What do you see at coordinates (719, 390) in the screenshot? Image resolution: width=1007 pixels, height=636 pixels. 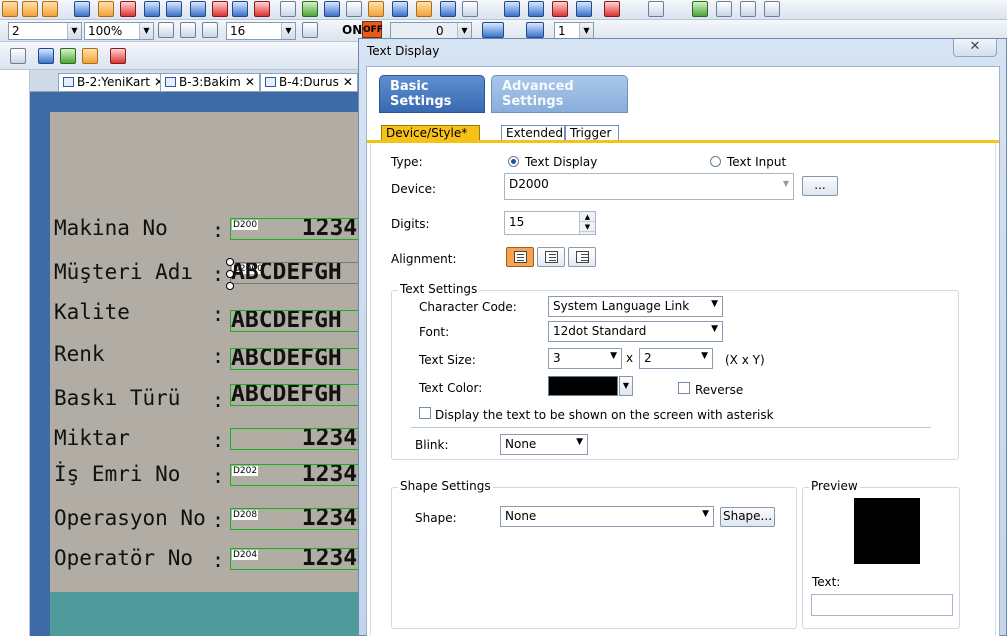 I see `reverse-label: Reverse` at bounding box center [719, 390].